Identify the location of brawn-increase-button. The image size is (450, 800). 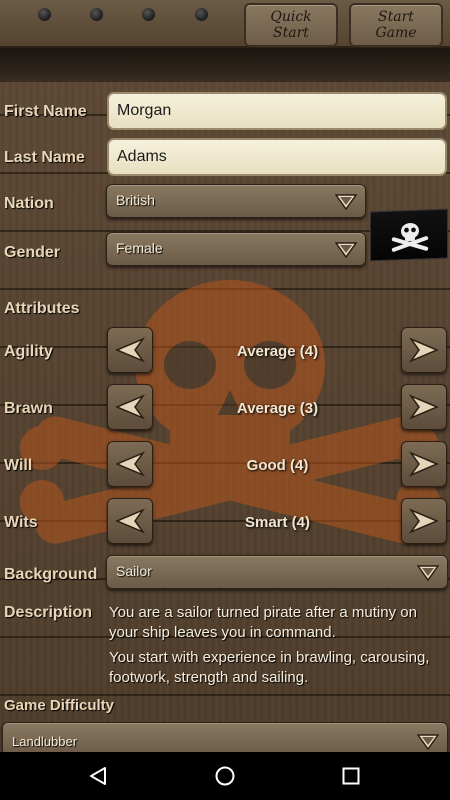
(424, 407).